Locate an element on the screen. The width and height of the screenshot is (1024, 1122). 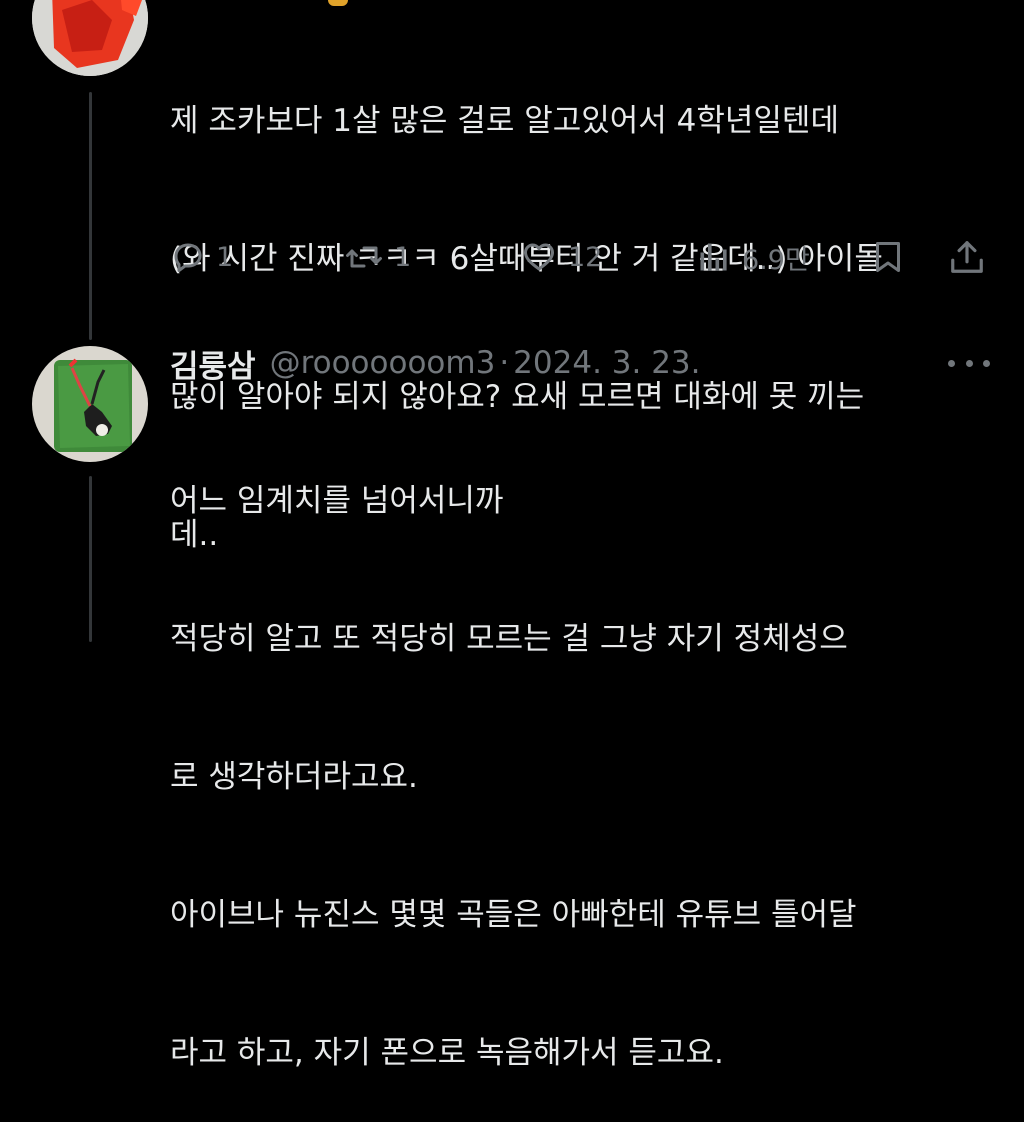
tweet-date: 2024. 3. 23. is located at coordinates (606, 363).